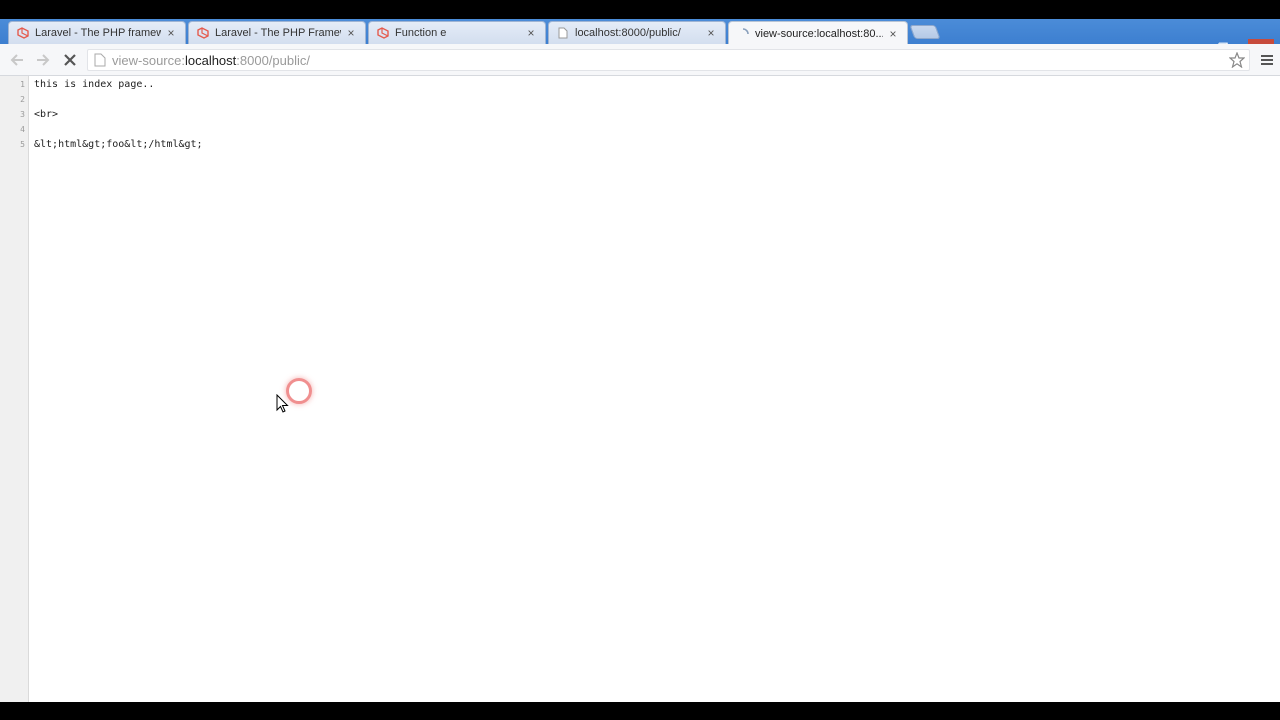 Image resolution: width=1280 pixels, height=720 pixels. What do you see at coordinates (421, 33) in the screenshot?
I see `tab-title: Function e` at bounding box center [421, 33].